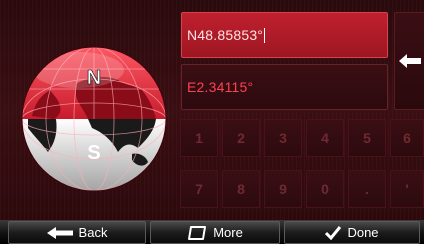 This screenshot has height=244, width=424. Describe the element at coordinates (367, 189) in the screenshot. I see `key-decimal: .` at that location.